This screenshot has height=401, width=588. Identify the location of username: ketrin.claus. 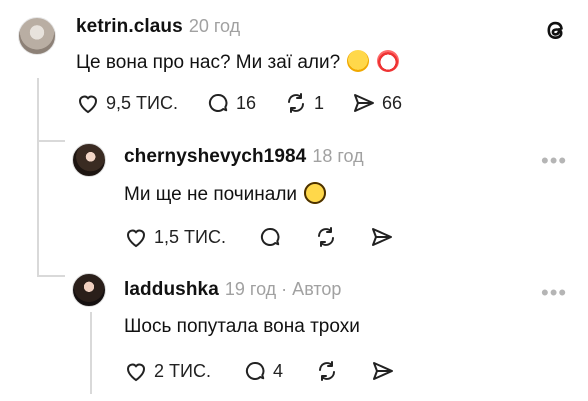
(129, 27).